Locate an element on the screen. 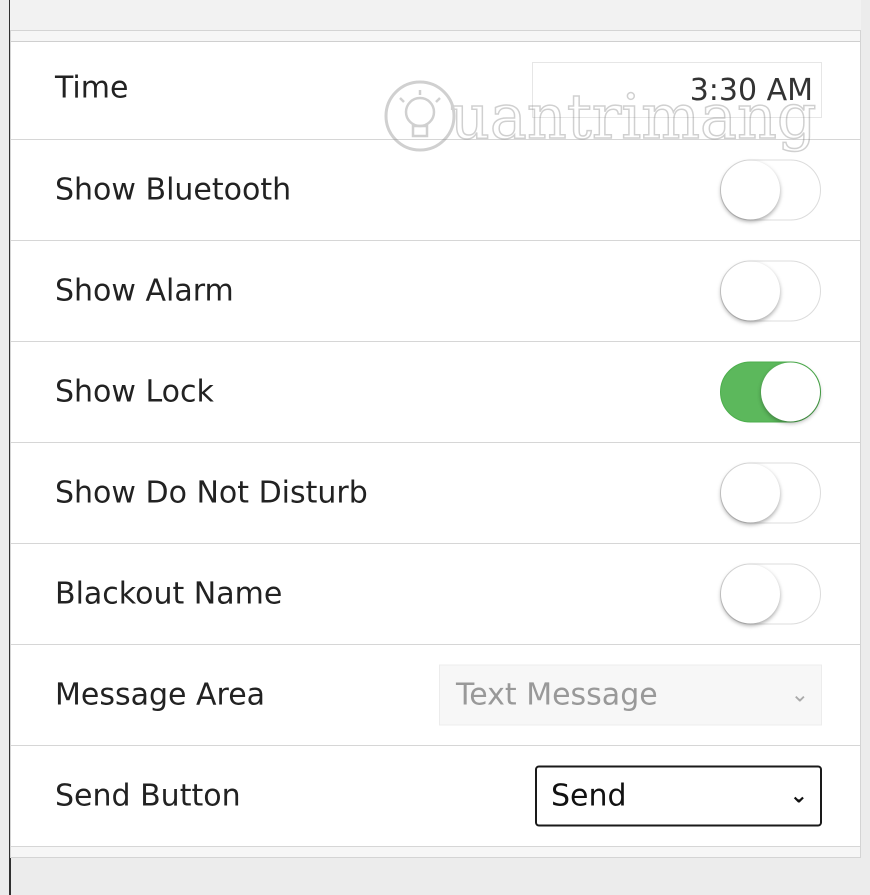 The width and height of the screenshot is (870, 895). setting-row-show-do-not-disturb: Show Do Not Disturb is located at coordinates (435, 493).